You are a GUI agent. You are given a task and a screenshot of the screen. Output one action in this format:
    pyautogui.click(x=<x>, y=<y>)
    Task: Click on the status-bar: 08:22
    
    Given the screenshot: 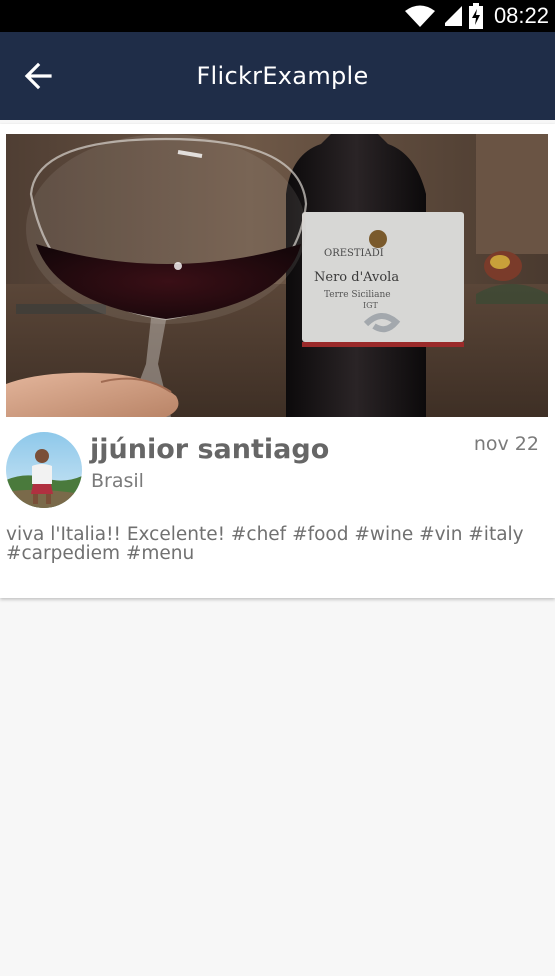 What is the action you would take?
    pyautogui.click(x=277, y=16)
    